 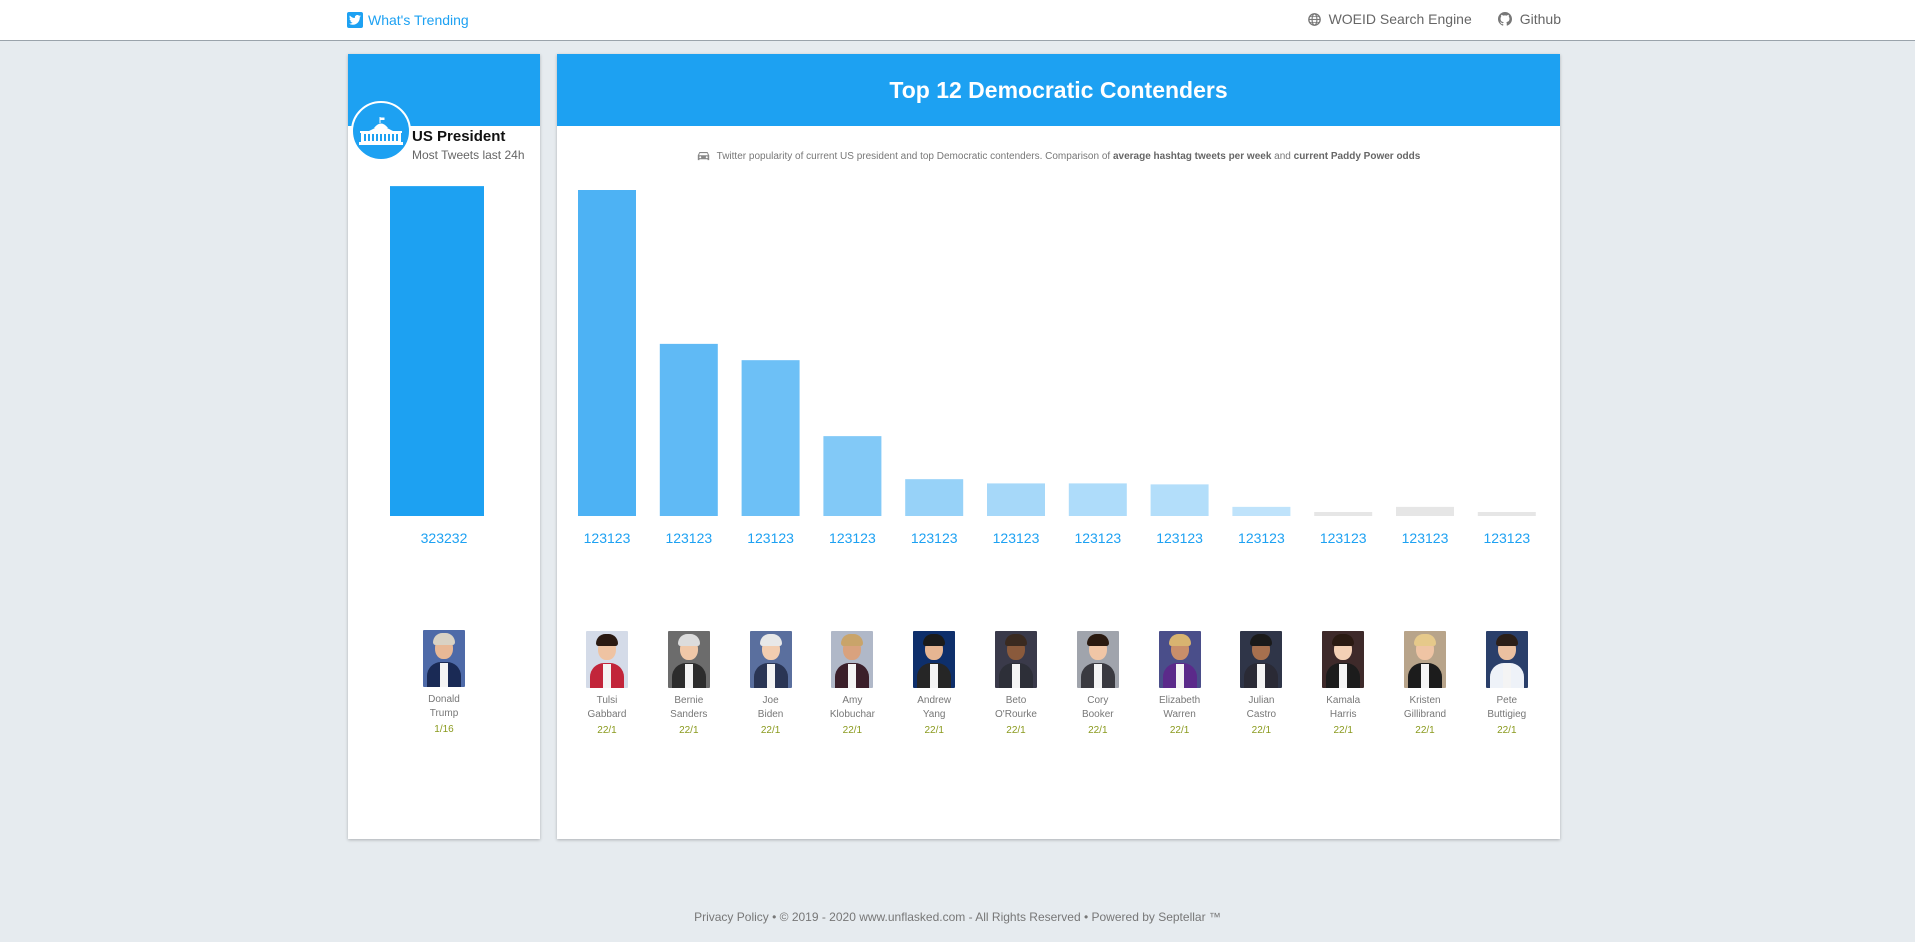 What do you see at coordinates (1506, 514) in the screenshot?
I see `bar-pete-buttigieg` at bounding box center [1506, 514].